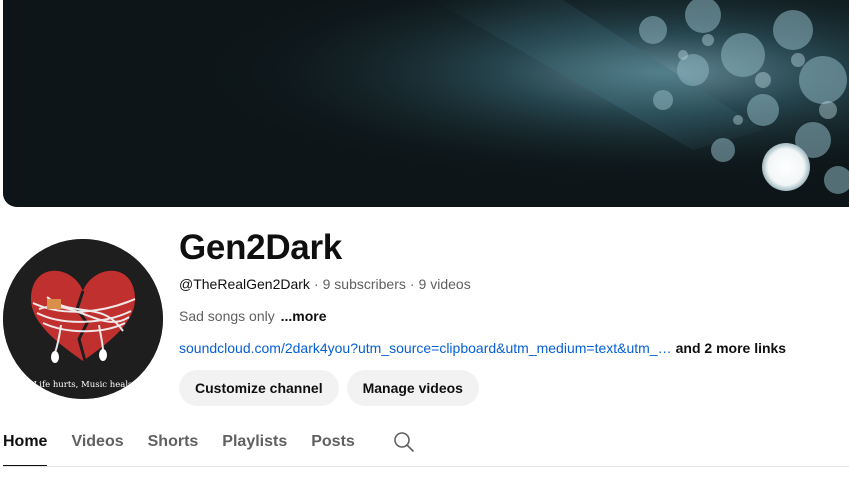 The image size is (849, 480). What do you see at coordinates (404, 442) in the screenshot?
I see `search-icon` at bounding box center [404, 442].